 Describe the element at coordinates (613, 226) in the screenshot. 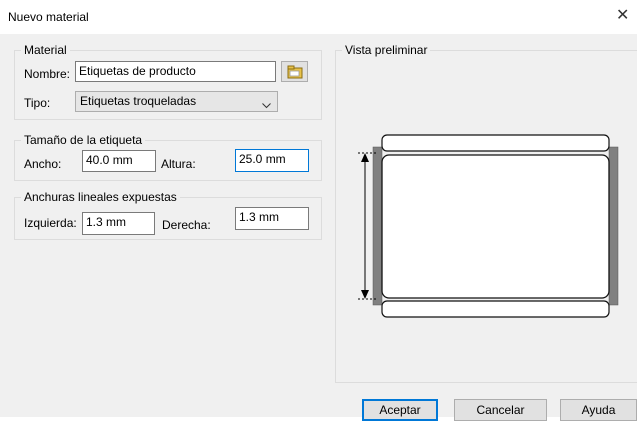

I see `right-liner-strip` at that location.